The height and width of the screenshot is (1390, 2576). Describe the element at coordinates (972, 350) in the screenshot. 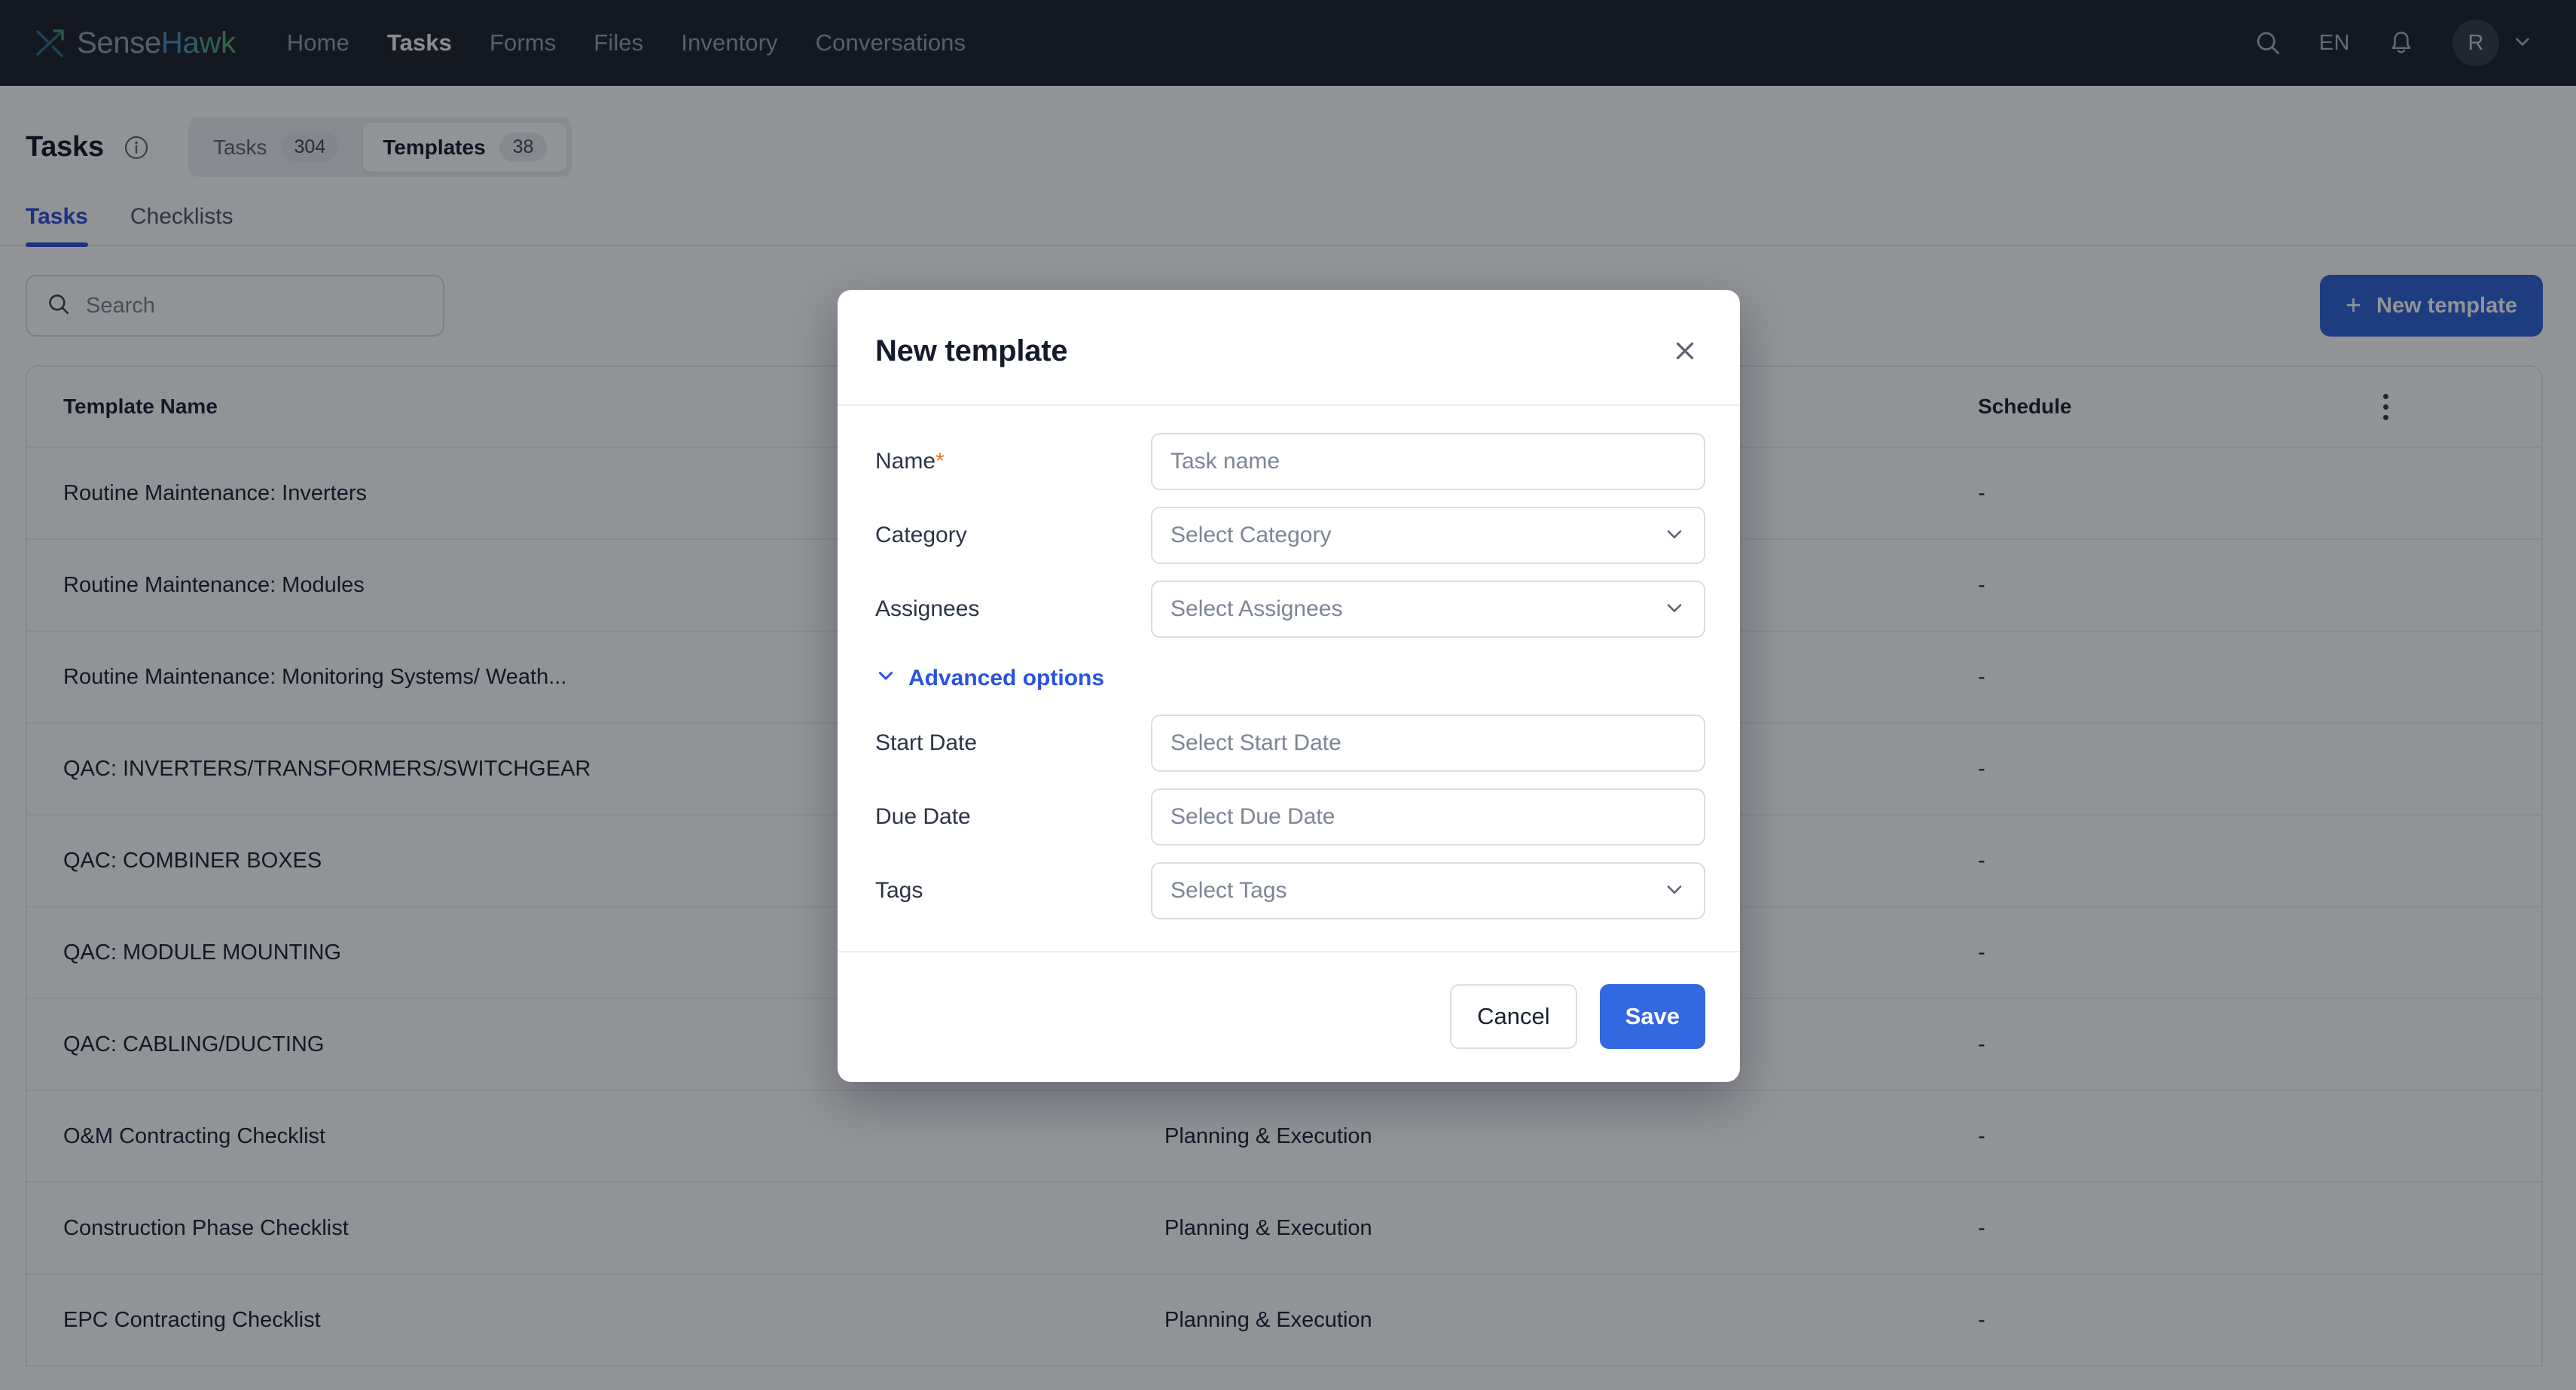

I see `dialog-title: New template` at that location.